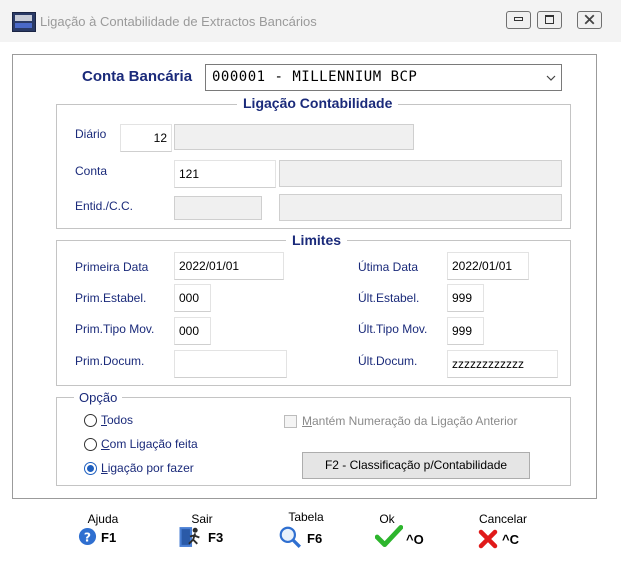  I want to click on limites-legend: Limites, so click(317, 240).